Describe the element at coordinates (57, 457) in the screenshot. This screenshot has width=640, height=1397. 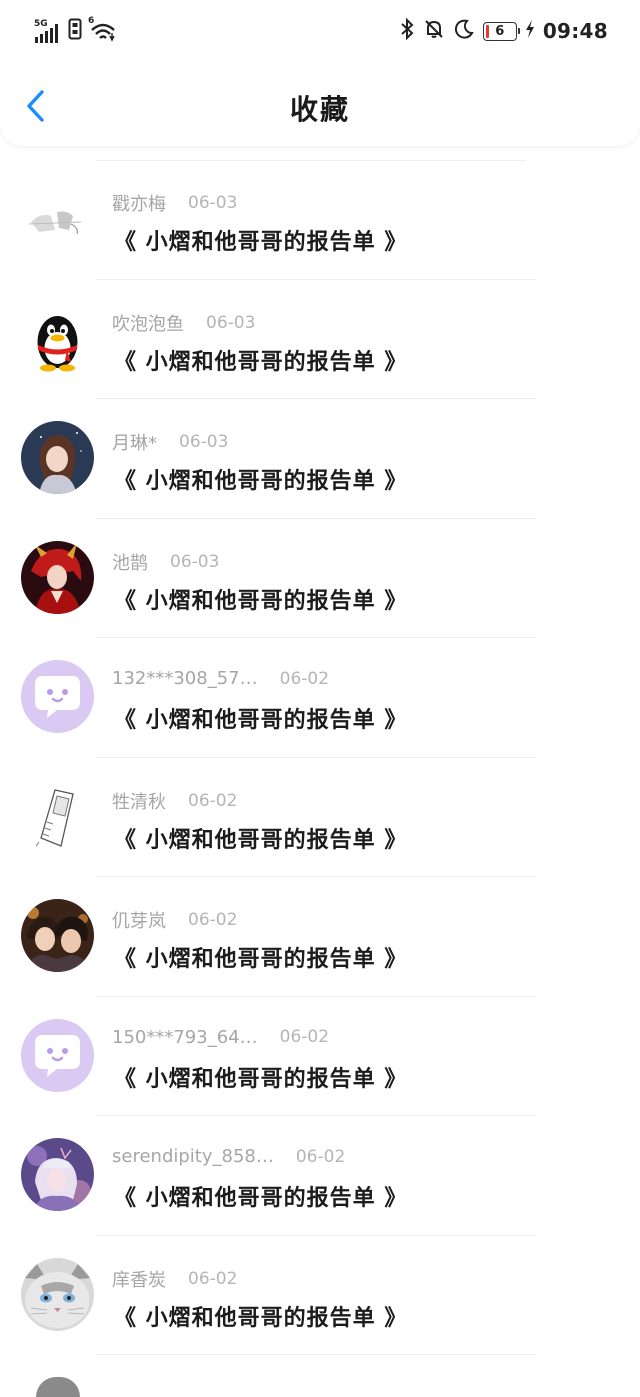
I see `anime-girl-avatar` at that location.